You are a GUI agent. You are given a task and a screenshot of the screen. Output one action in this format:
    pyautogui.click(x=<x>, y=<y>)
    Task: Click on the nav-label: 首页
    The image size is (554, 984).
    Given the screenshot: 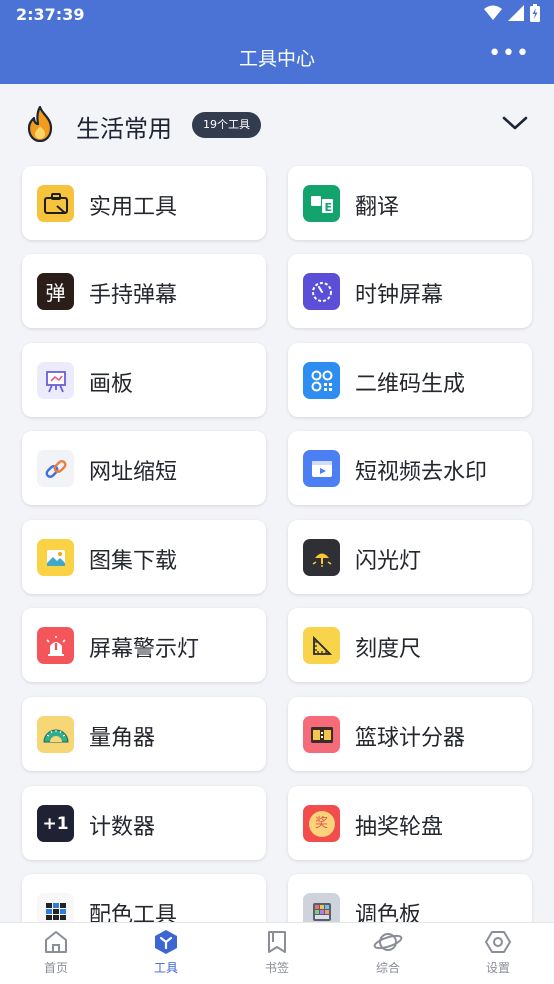 What is the action you would take?
    pyautogui.click(x=55, y=968)
    